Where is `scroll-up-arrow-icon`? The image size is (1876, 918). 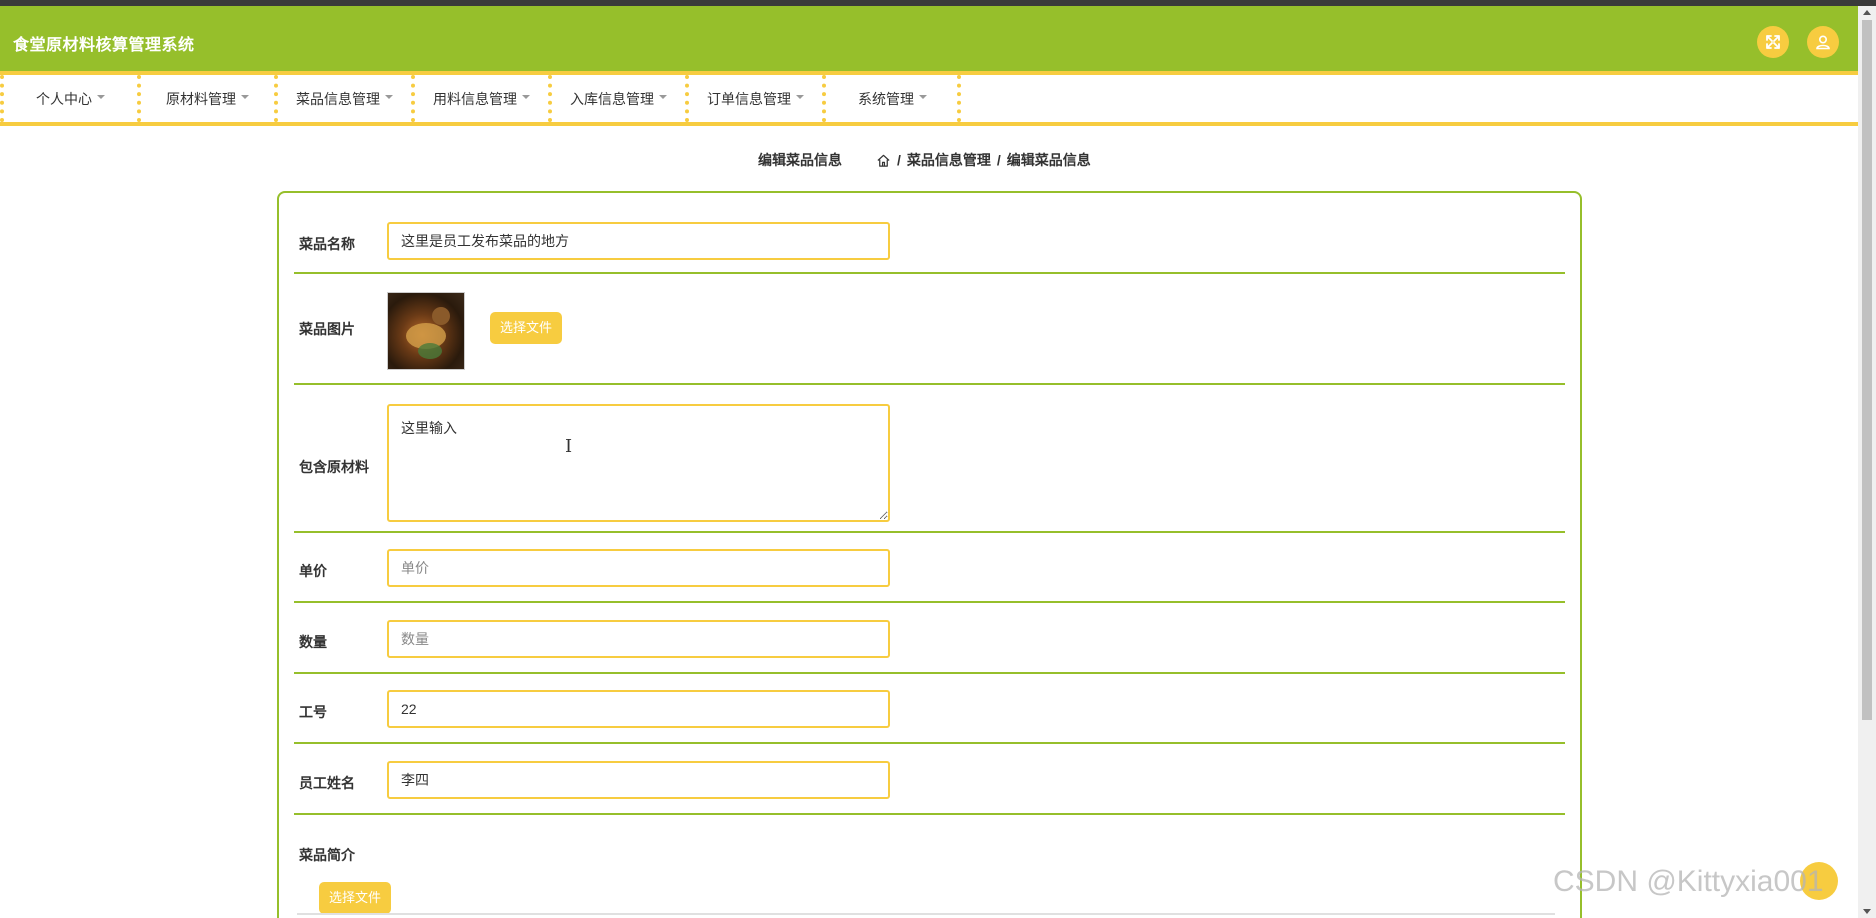 scroll-up-arrow-icon is located at coordinates (1867, 12).